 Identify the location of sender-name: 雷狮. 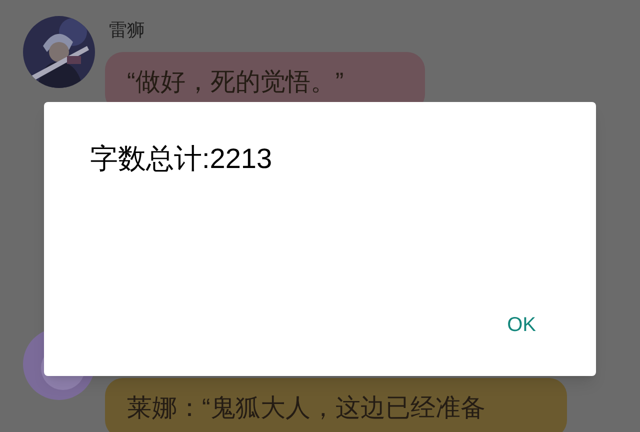
(127, 30).